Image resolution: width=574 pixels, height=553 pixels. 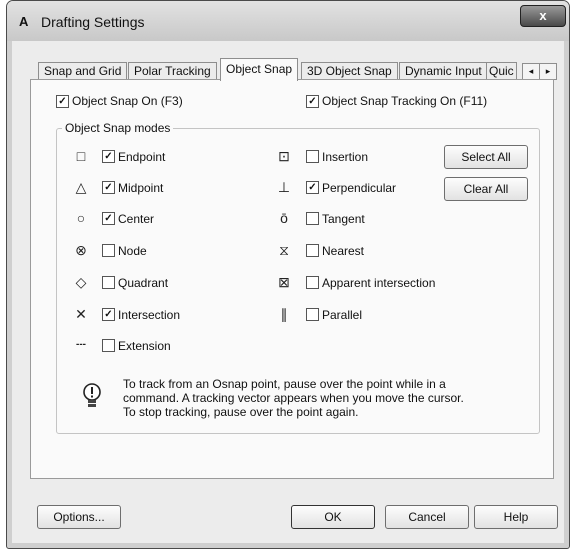 What do you see at coordinates (172, 71) in the screenshot?
I see `tab-polar-tracking: Polar Tracking` at bounding box center [172, 71].